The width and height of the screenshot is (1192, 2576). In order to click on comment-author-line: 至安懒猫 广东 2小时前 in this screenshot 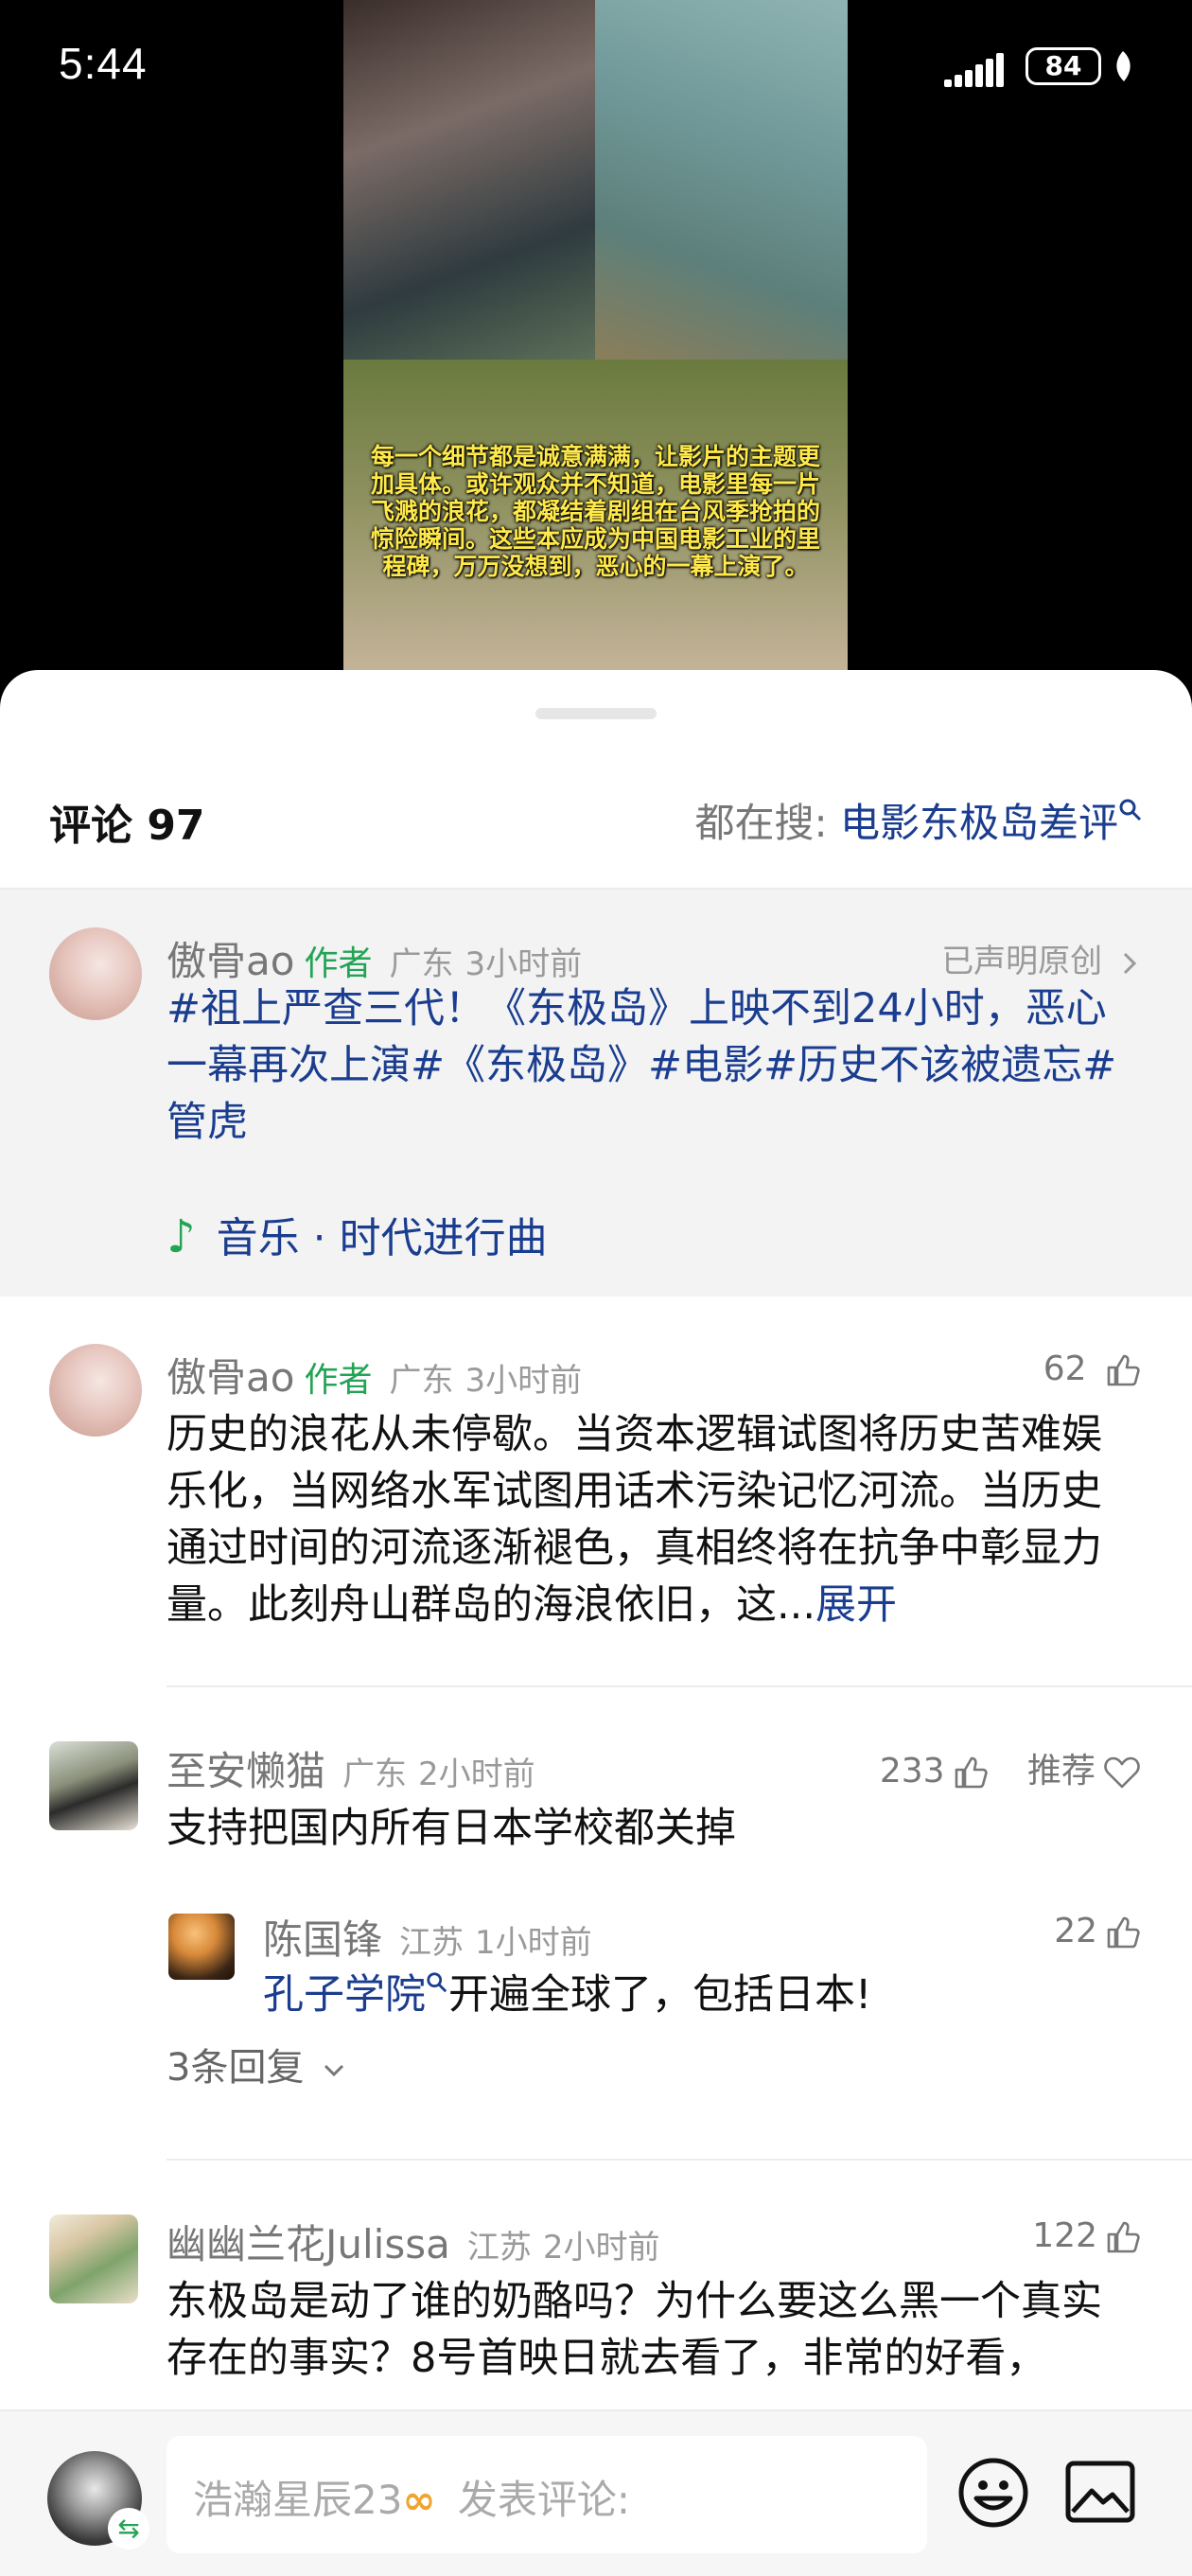, I will do `click(351, 1768)`.